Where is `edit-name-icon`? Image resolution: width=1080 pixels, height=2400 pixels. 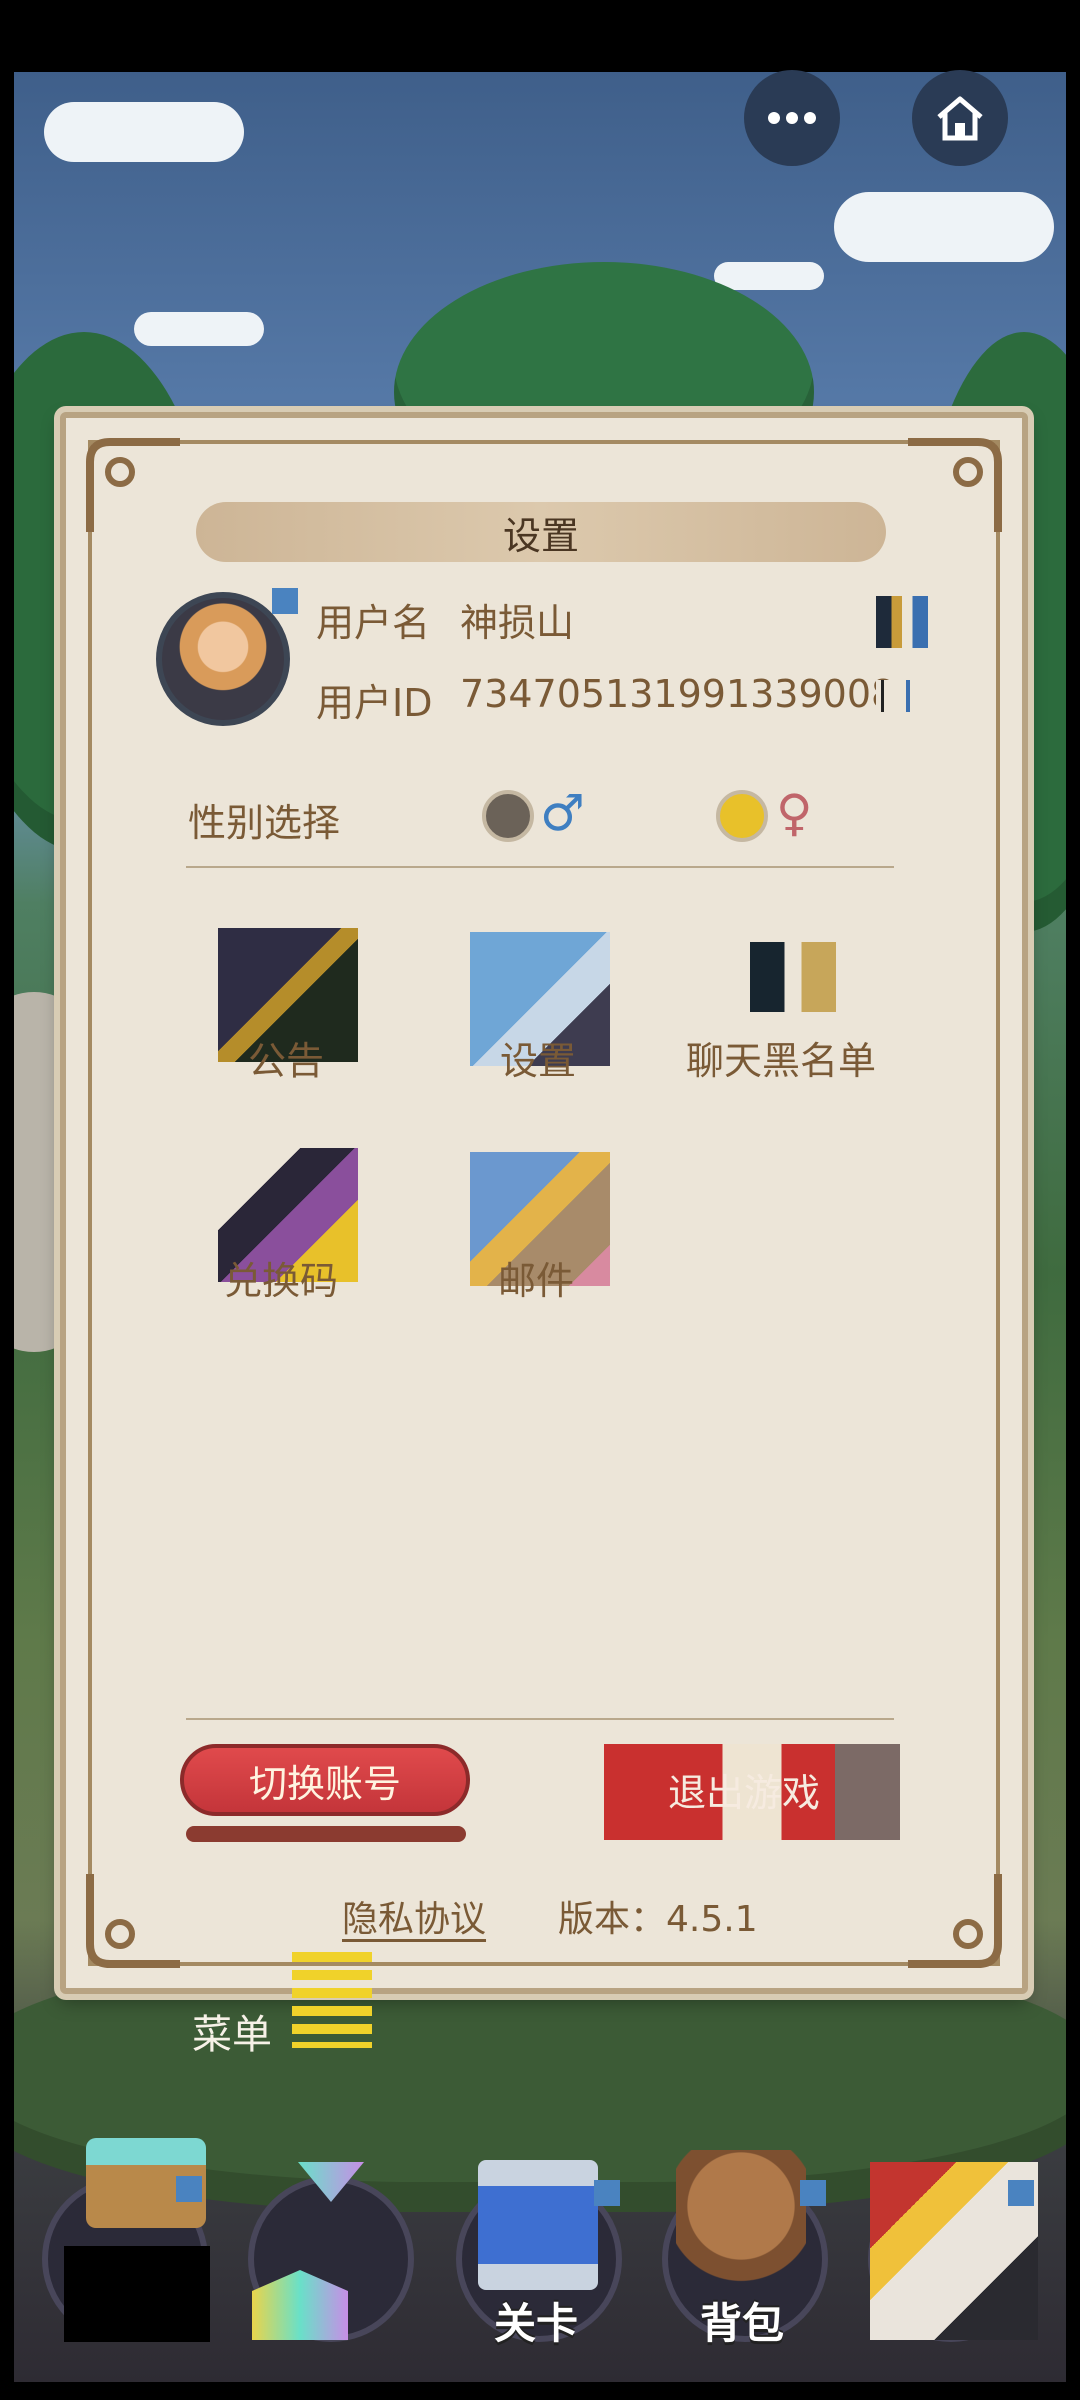
edit-name-icon is located at coordinates (902, 622).